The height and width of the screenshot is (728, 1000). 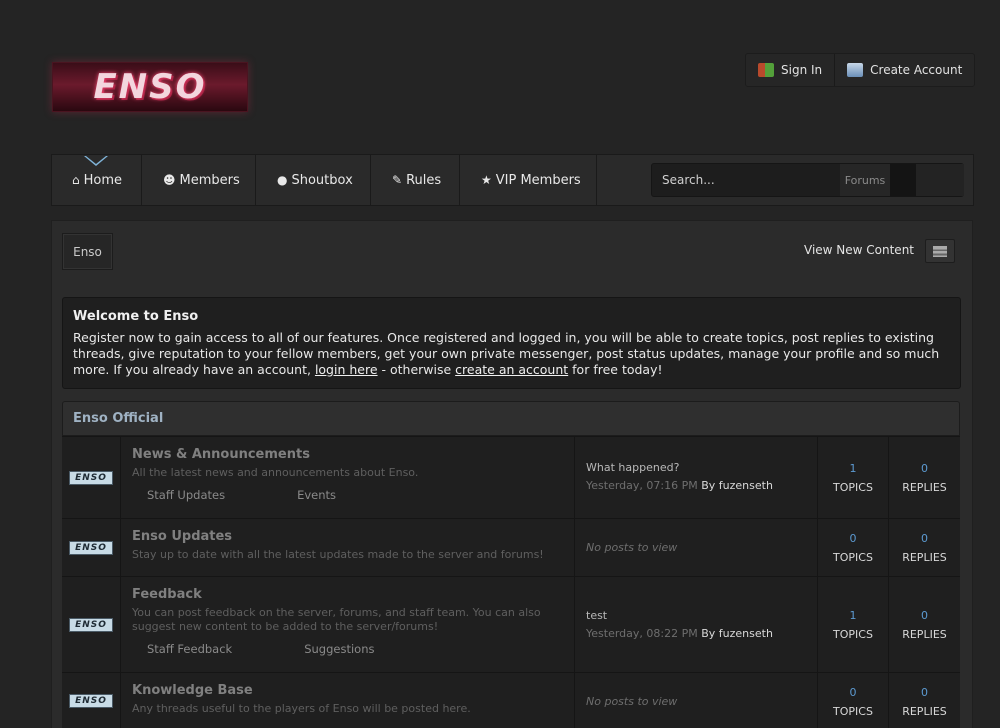 What do you see at coordinates (169, 180) in the screenshot?
I see `members-icon: ☻` at bounding box center [169, 180].